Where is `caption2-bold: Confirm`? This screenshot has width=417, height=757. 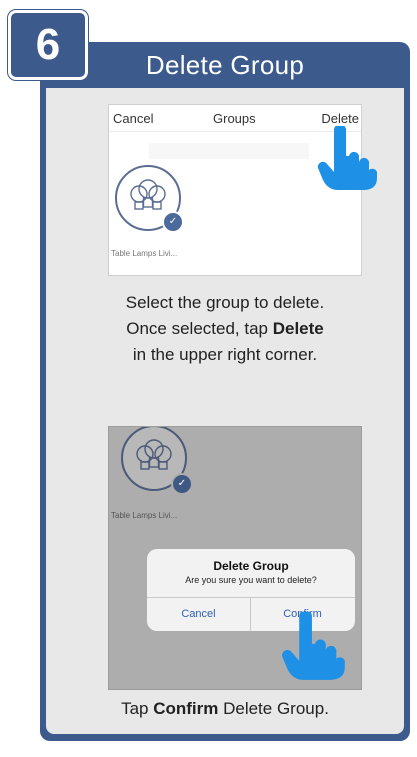
caption2-bold: Confirm is located at coordinates (186, 708).